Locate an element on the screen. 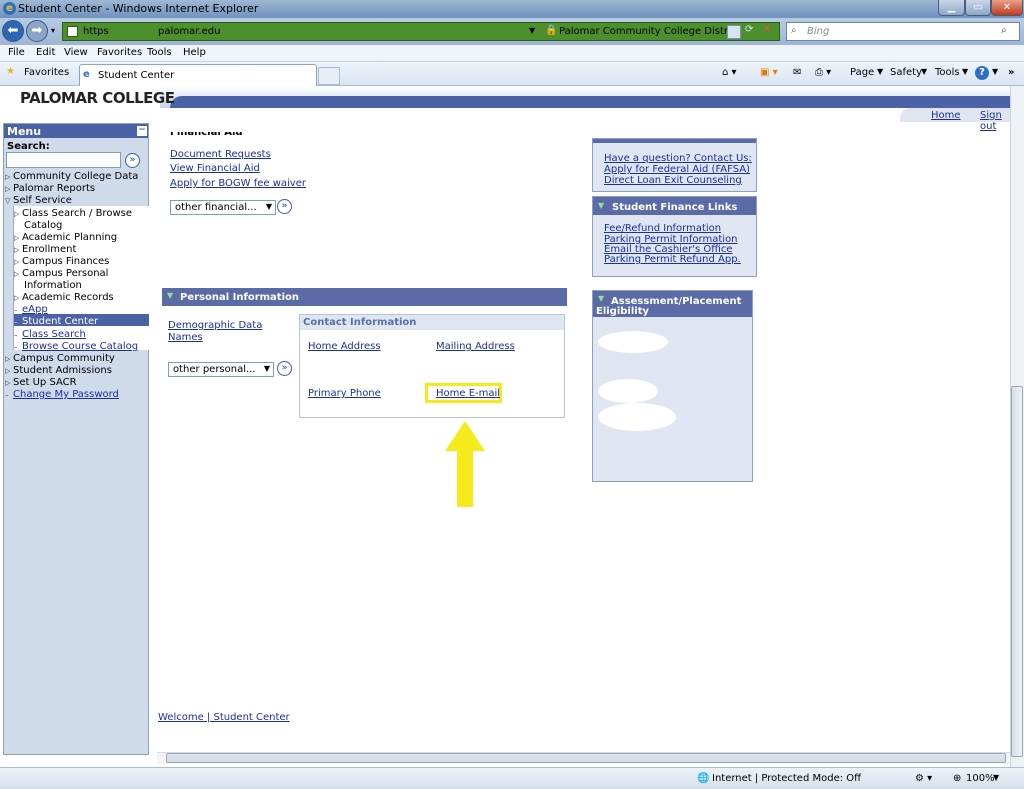 This screenshot has width=1024, height=789. menu-tools: Tools is located at coordinates (159, 52).